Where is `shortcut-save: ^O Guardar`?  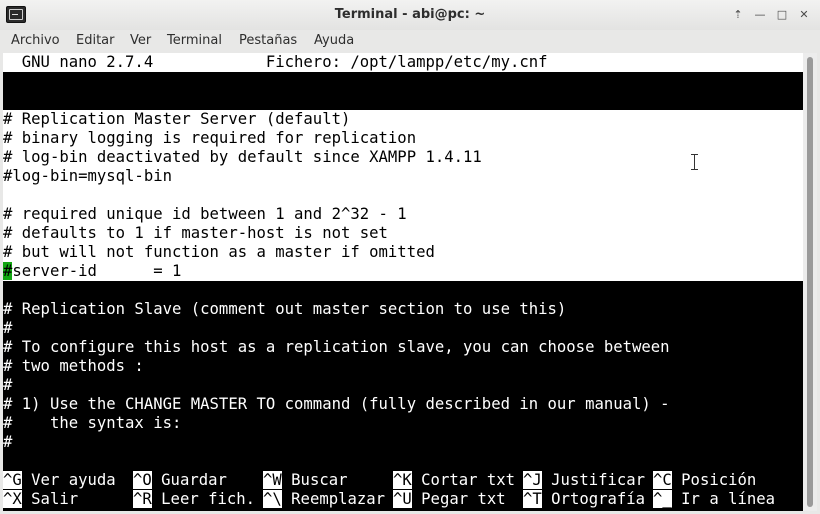
shortcut-save: ^O Guardar is located at coordinates (180, 480).